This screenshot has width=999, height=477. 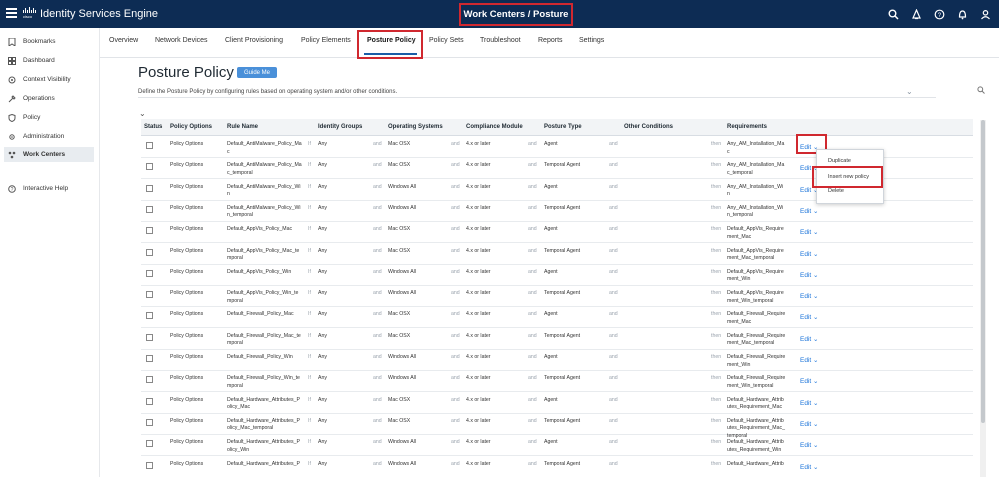 What do you see at coordinates (11, 13) in the screenshot?
I see `menu-icon` at bounding box center [11, 13].